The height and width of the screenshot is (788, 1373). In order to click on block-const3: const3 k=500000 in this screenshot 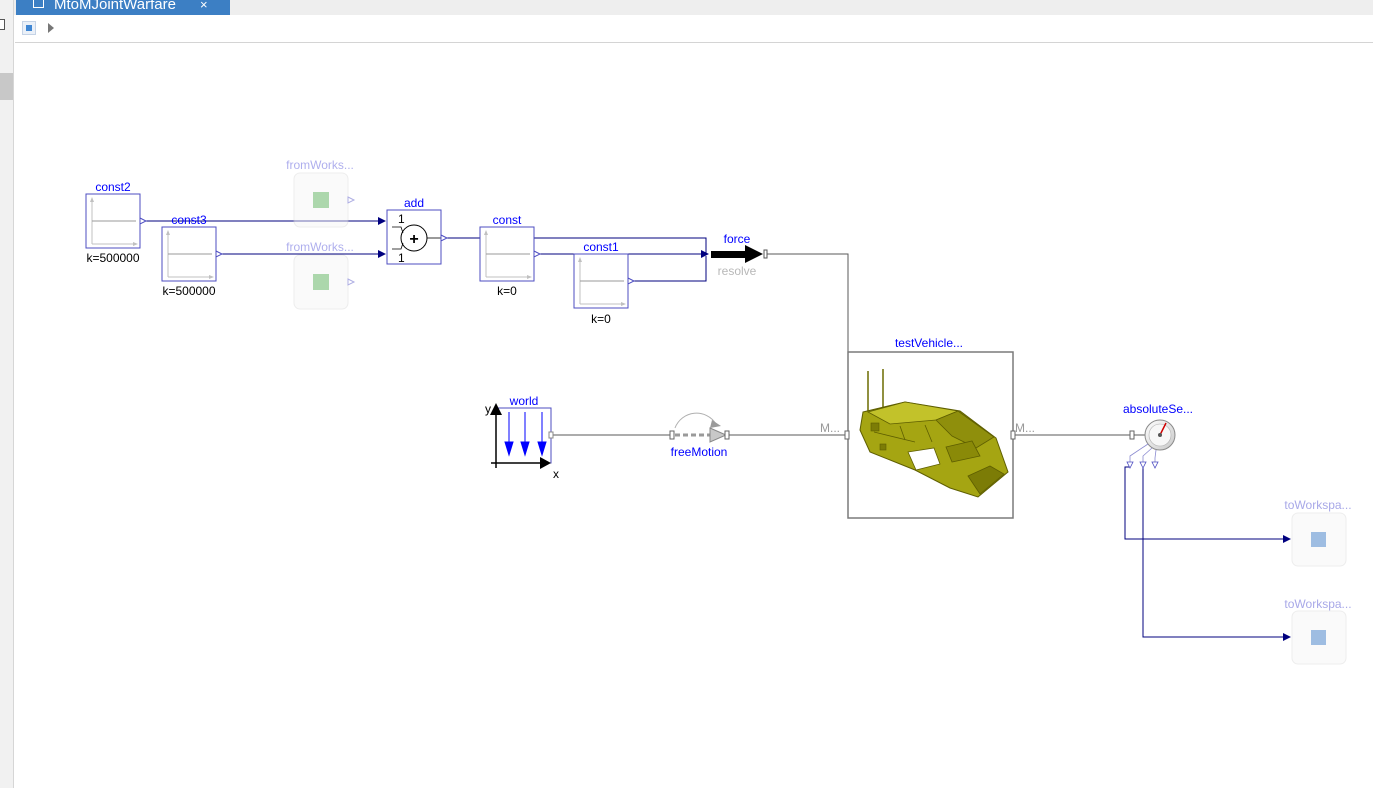, I will do `click(192, 255)`.